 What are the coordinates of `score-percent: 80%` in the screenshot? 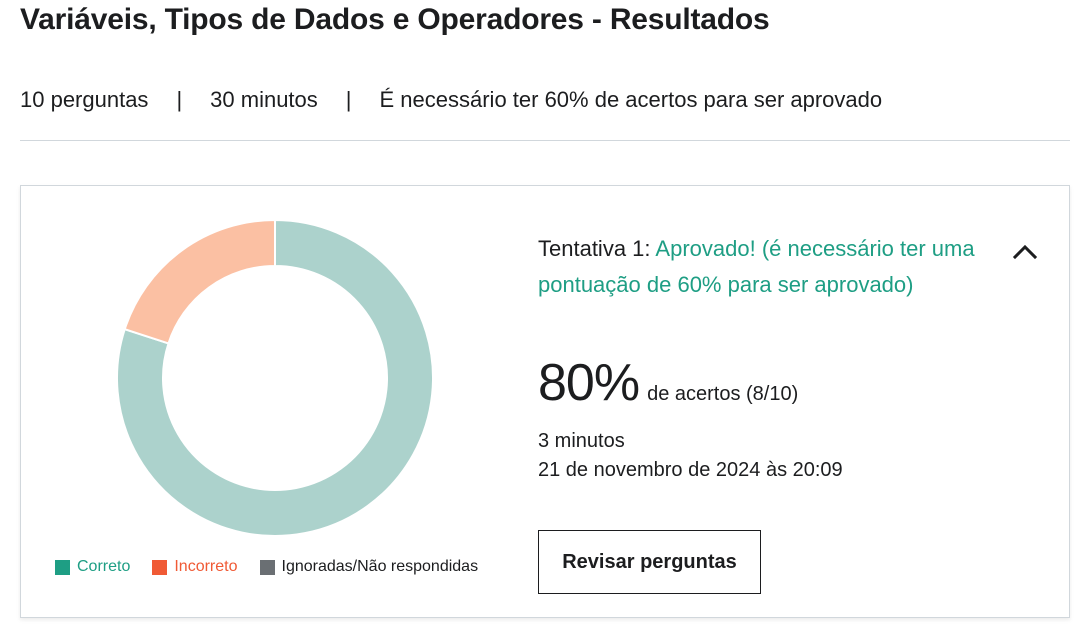 It's located at (589, 383).